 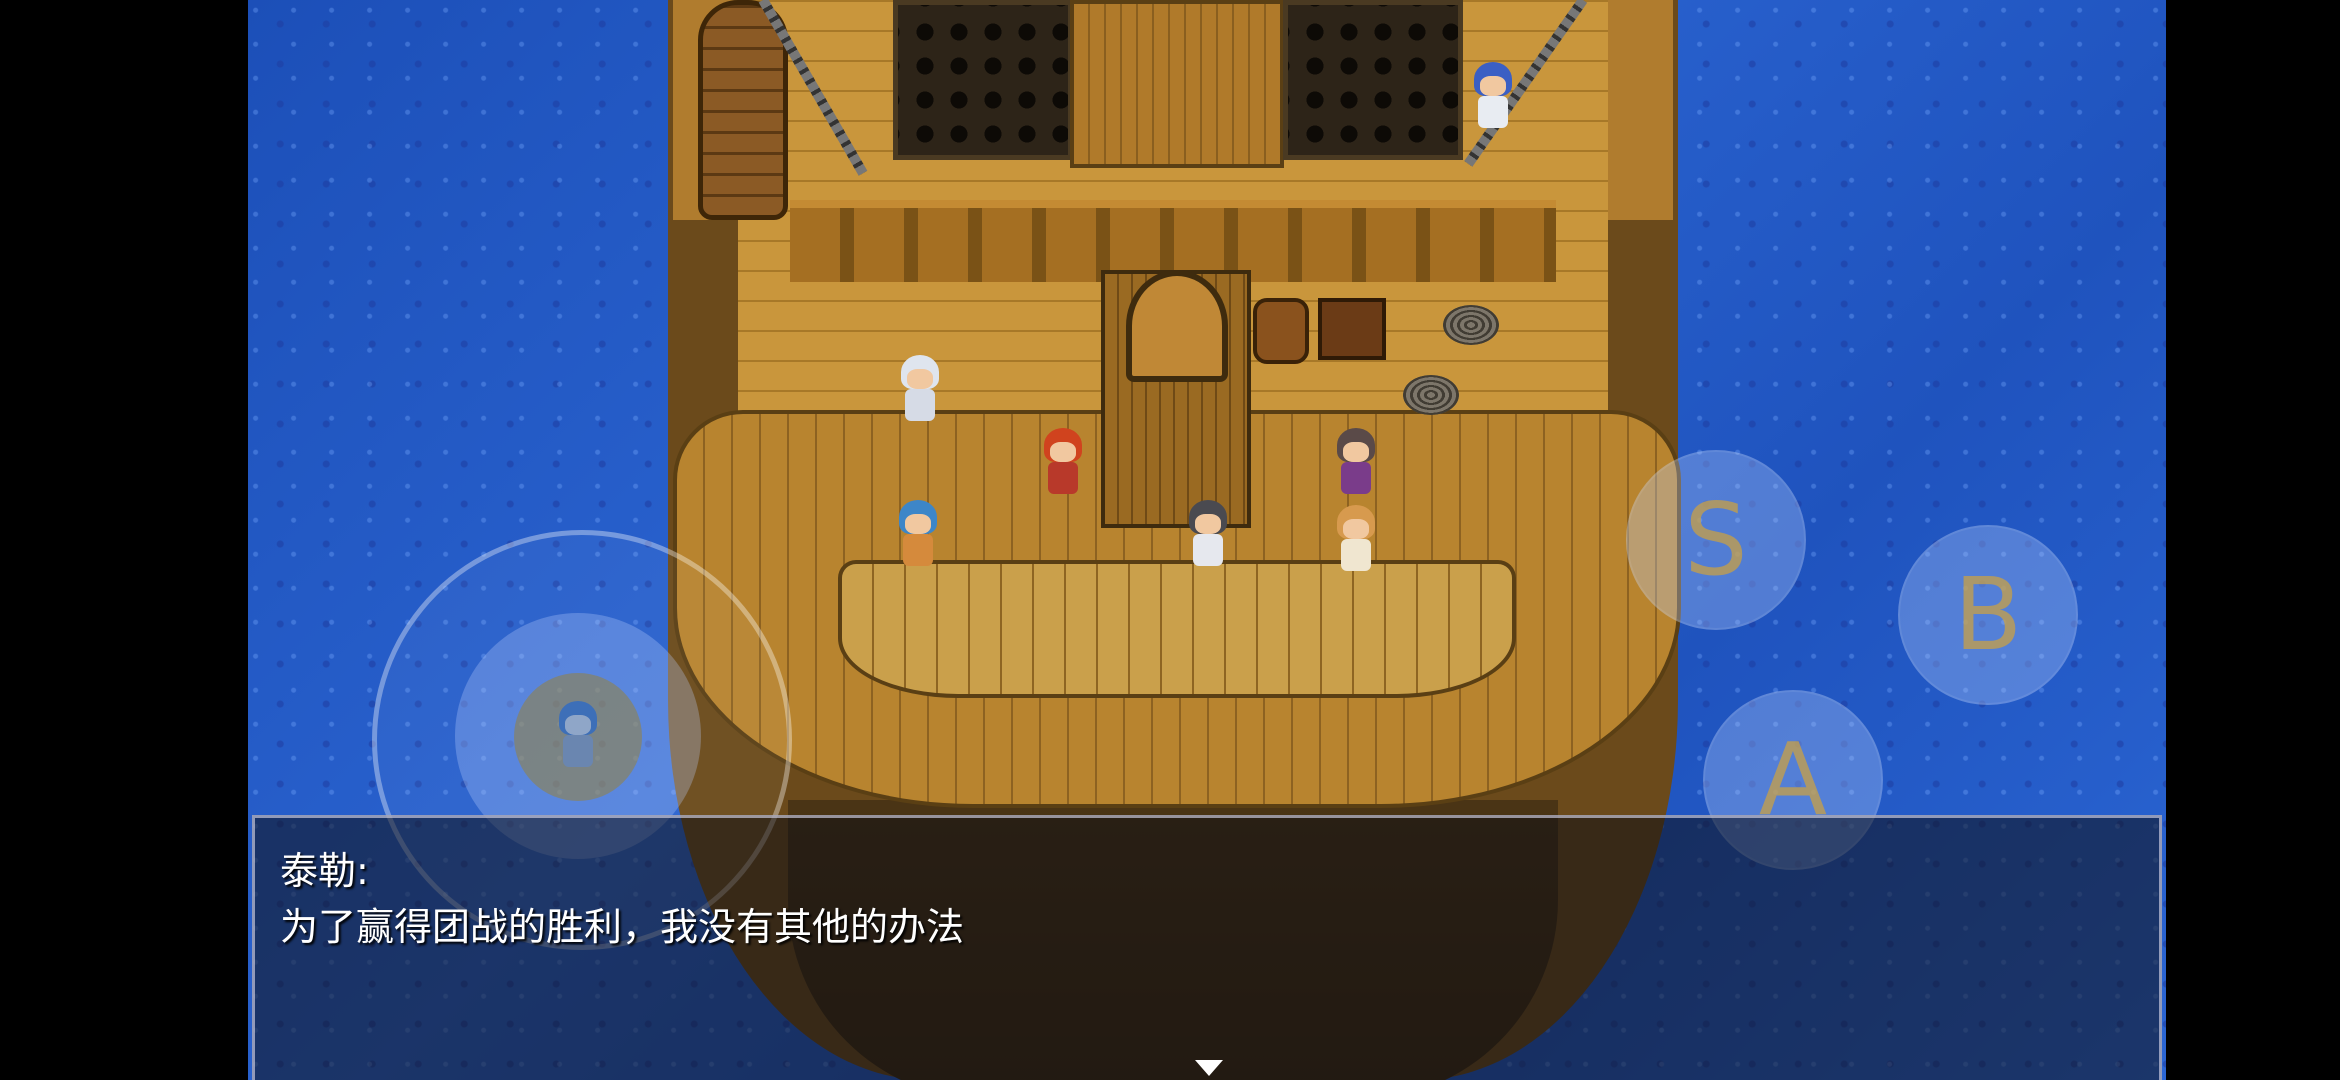 I want to click on npc-blue-haired, so click(x=918, y=535).